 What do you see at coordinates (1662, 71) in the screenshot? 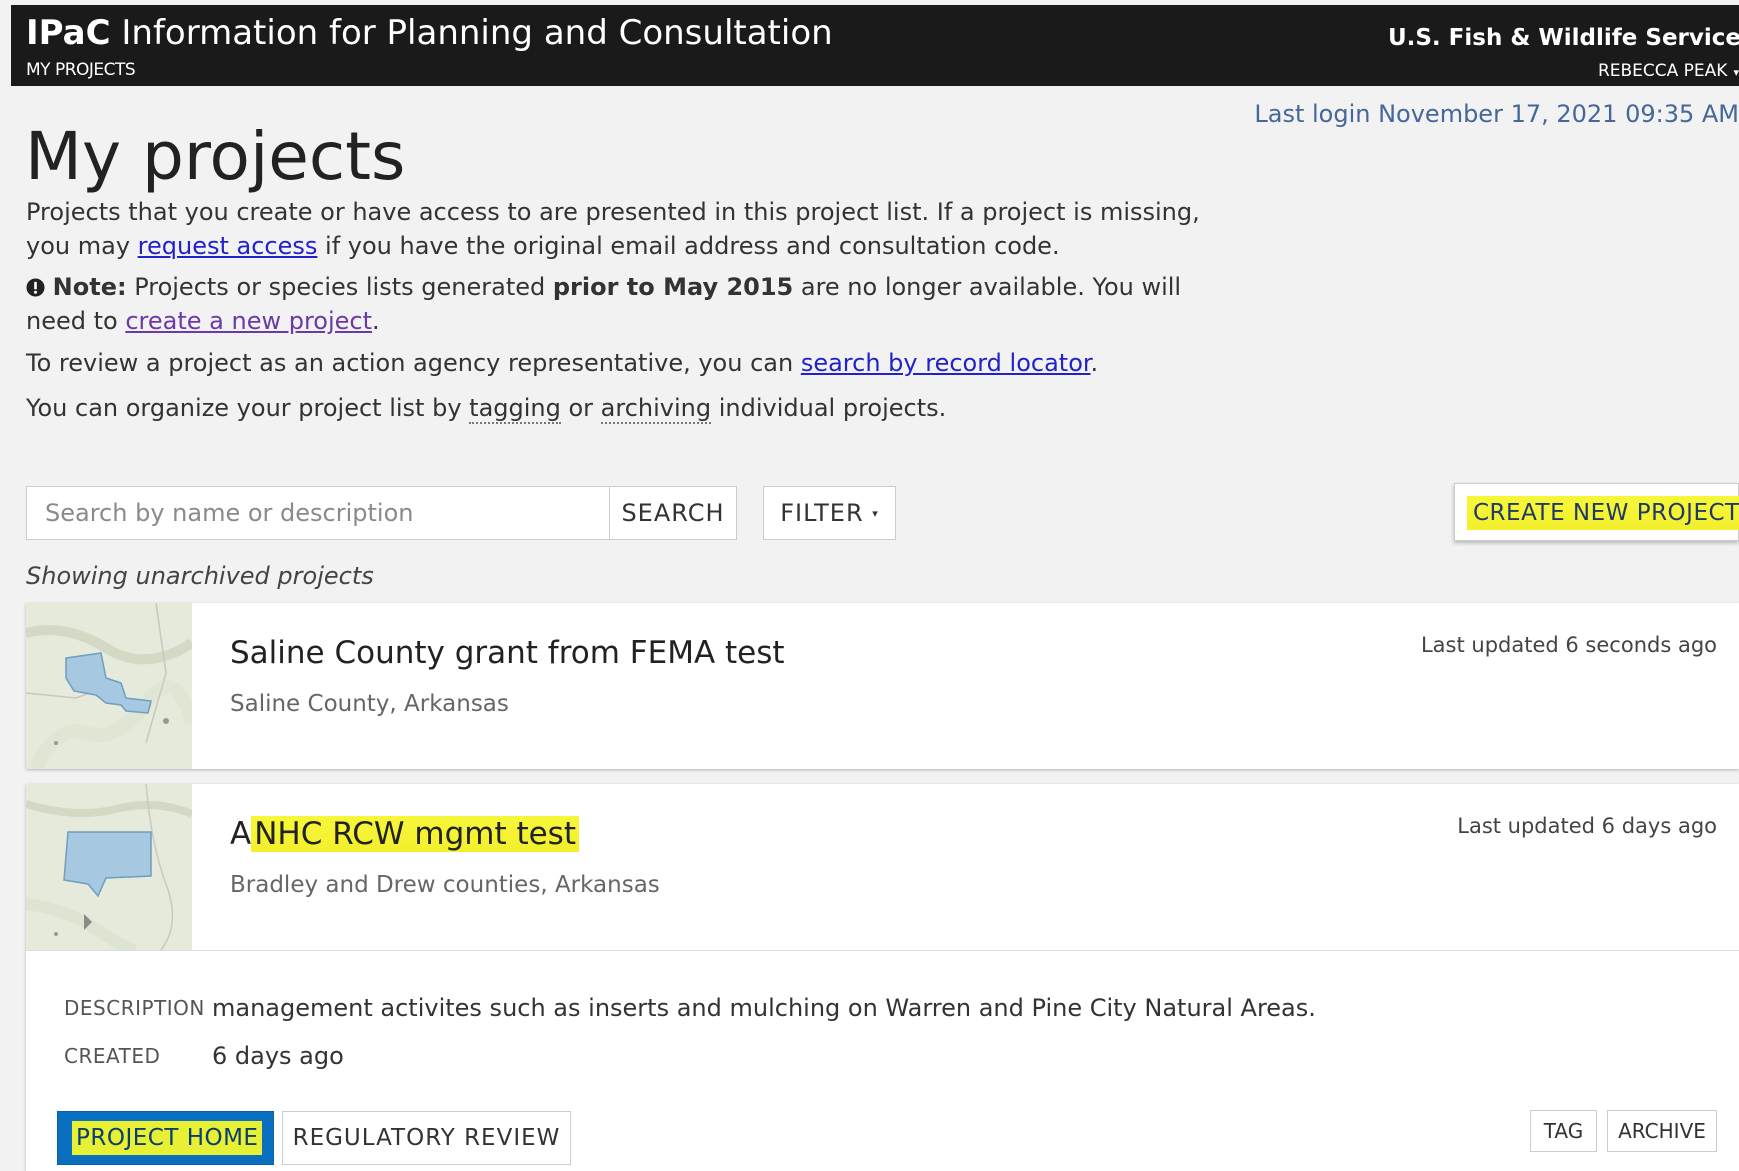
I see `user-name: REBECCA PEAK` at bounding box center [1662, 71].